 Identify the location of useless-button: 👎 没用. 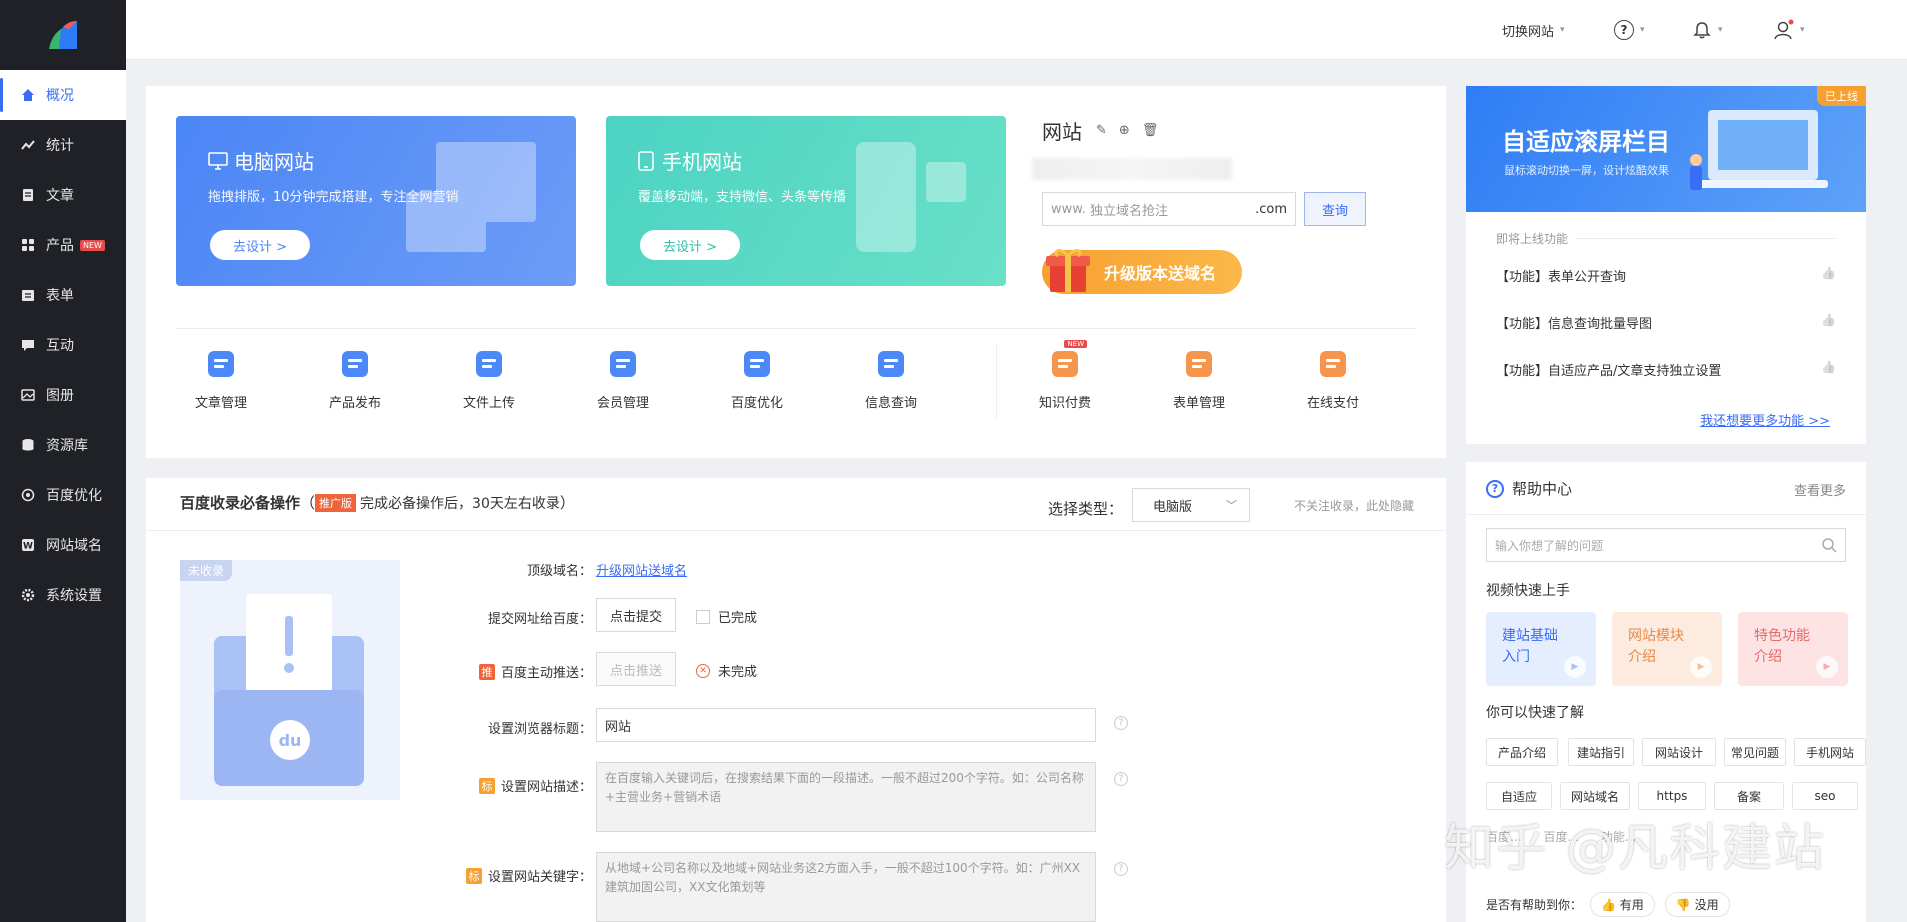
(1697, 904).